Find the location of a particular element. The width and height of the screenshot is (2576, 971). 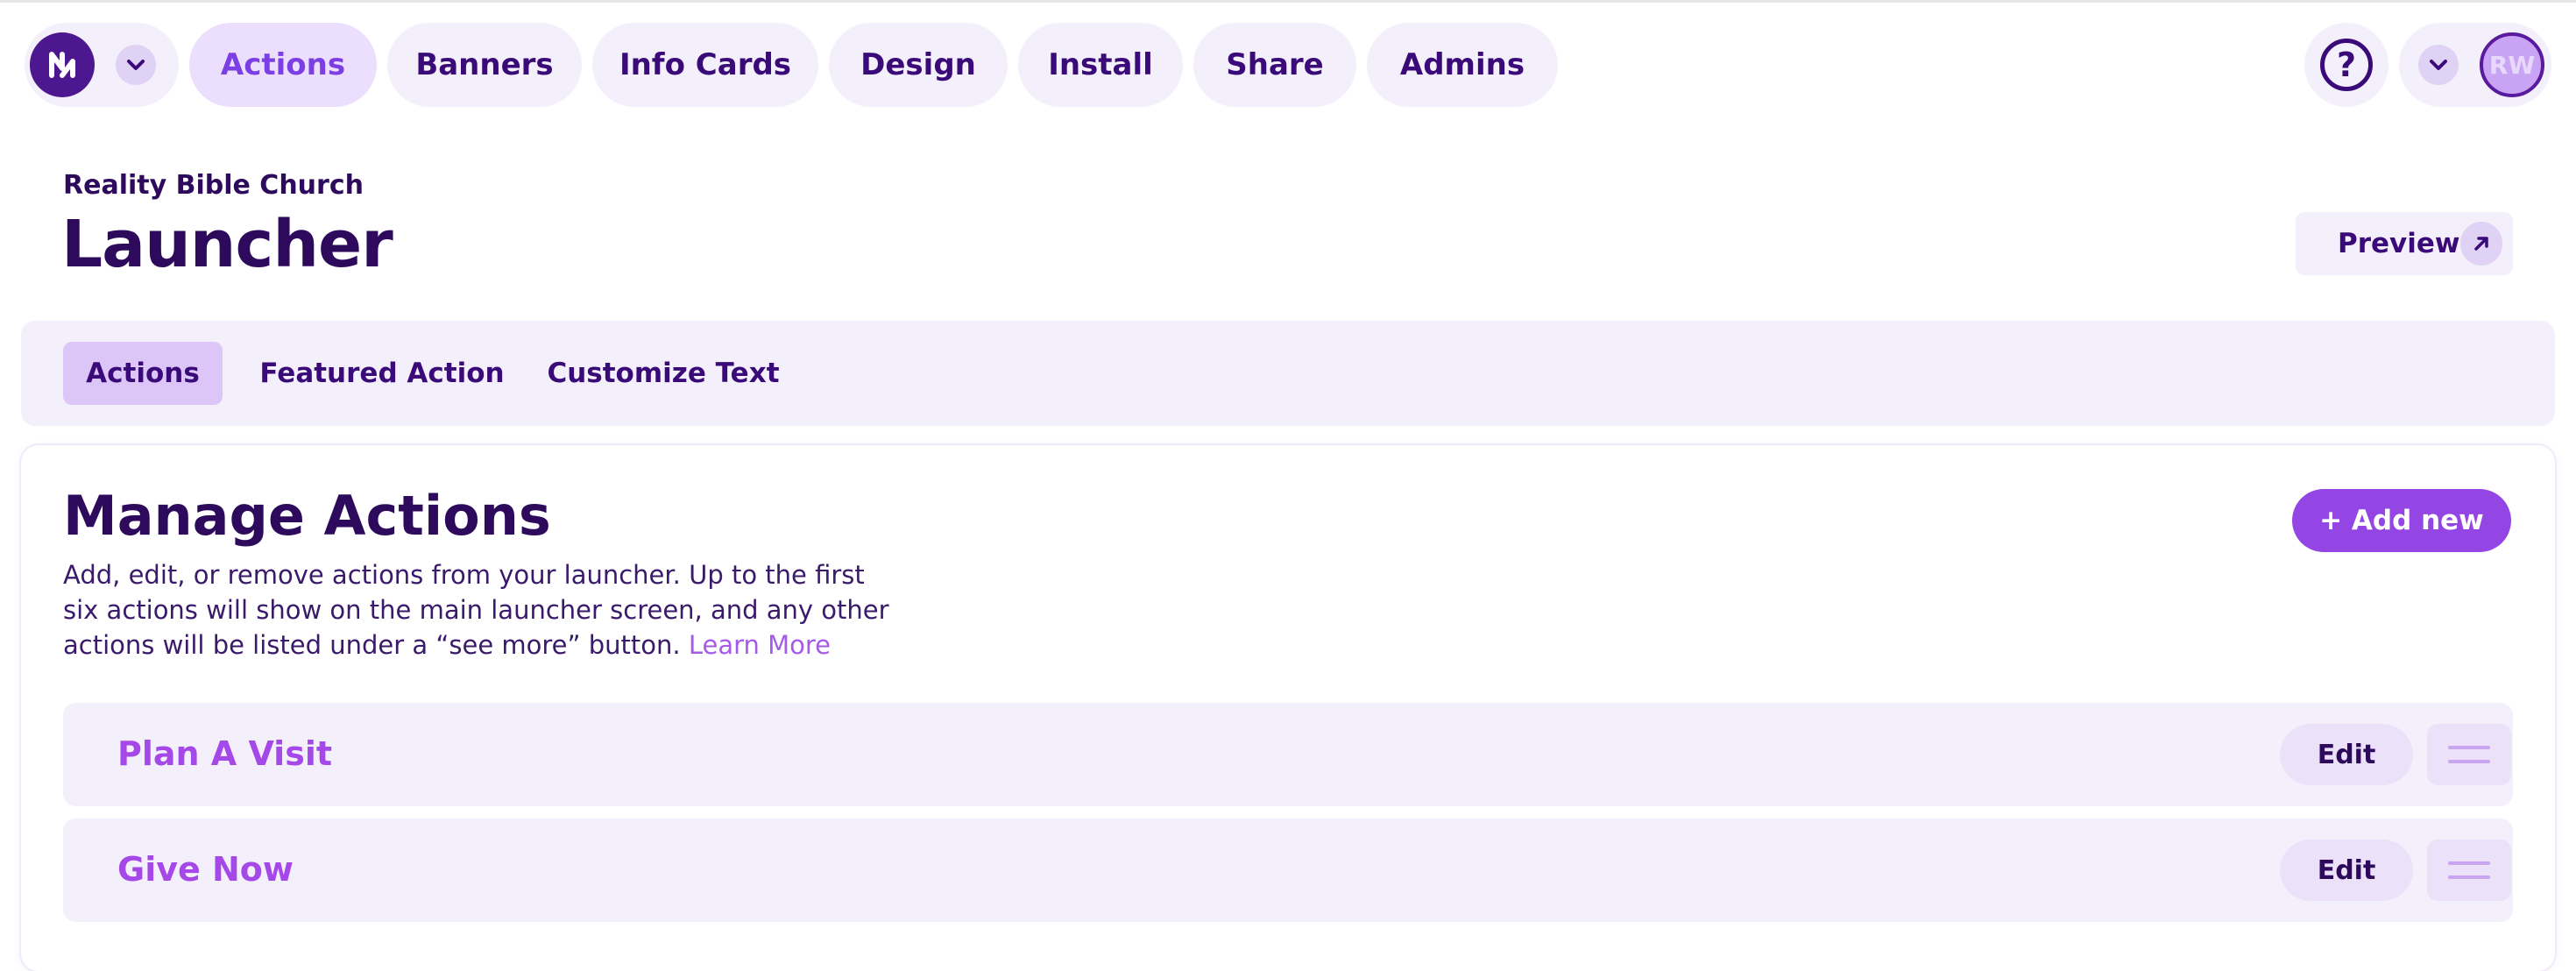

help-button: ? is located at coordinates (2346, 65).